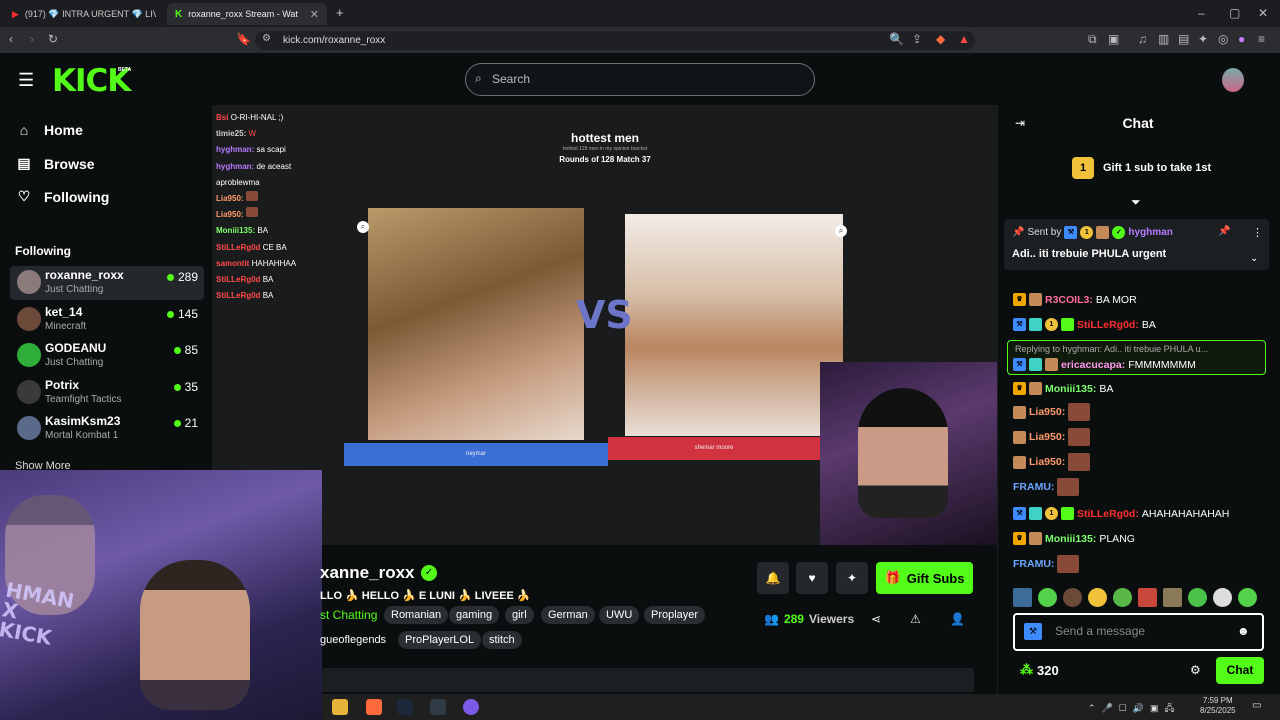 The width and height of the screenshot is (1280, 720). Describe the element at coordinates (1100, 631) in the screenshot. I see `chat-input-placeholder: Send a message` at that location.